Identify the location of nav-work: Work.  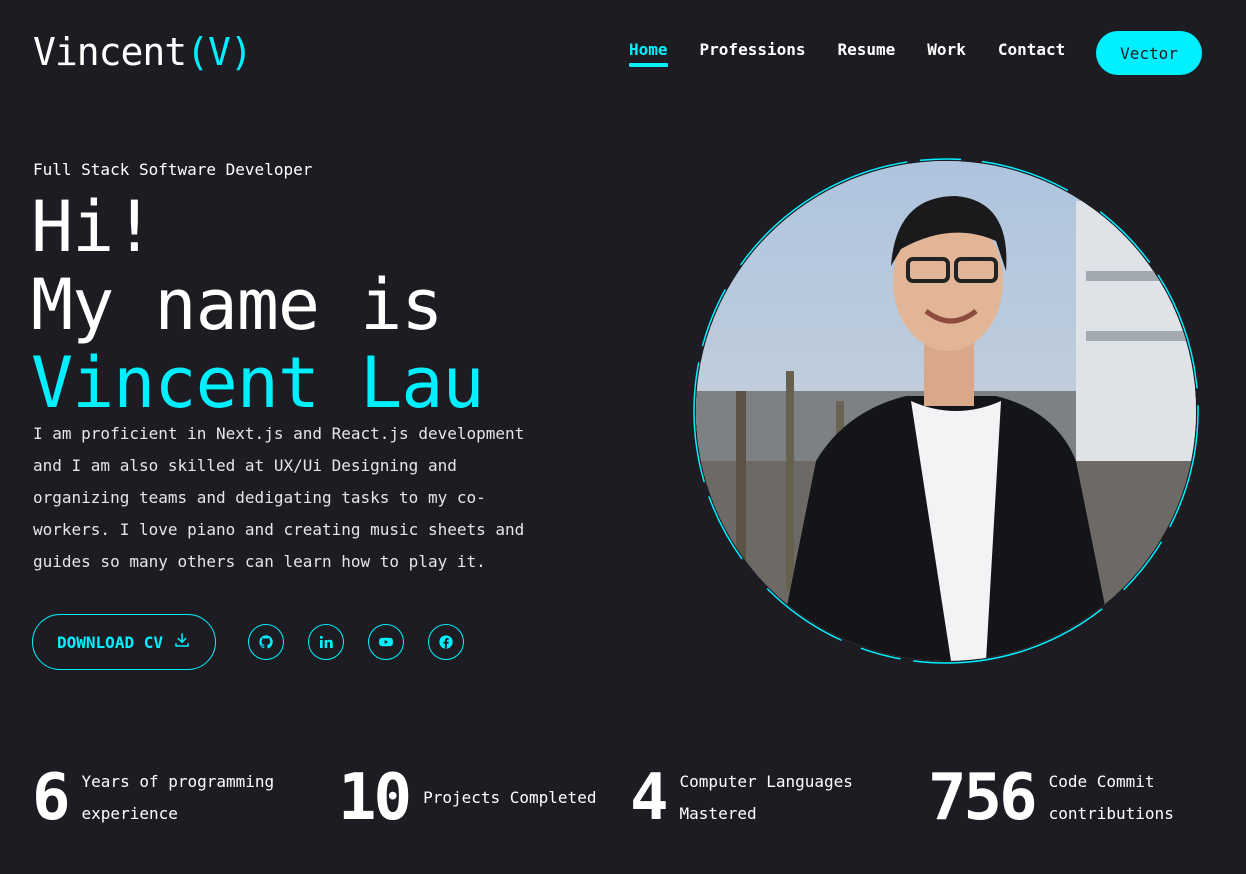
(946, 53).